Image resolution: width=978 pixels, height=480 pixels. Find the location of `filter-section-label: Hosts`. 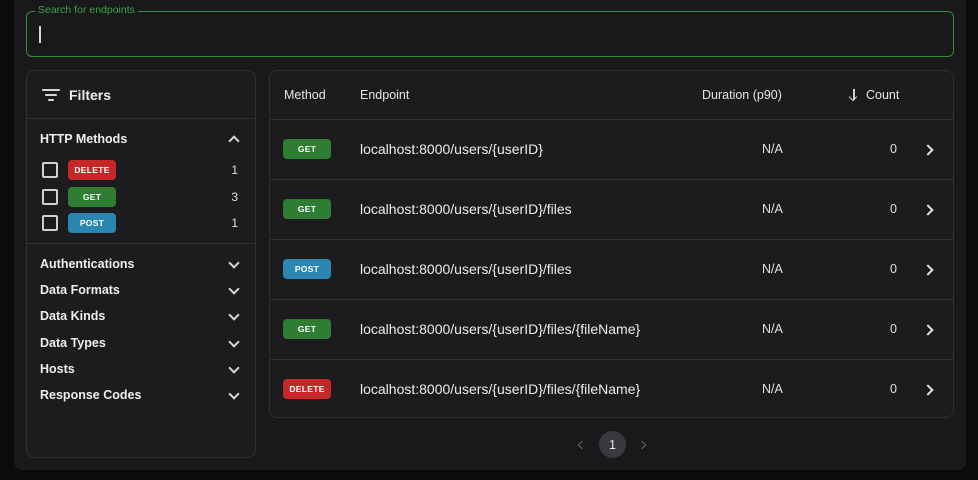

filter-section-label: Hosts is located at coordinates (57, 368).